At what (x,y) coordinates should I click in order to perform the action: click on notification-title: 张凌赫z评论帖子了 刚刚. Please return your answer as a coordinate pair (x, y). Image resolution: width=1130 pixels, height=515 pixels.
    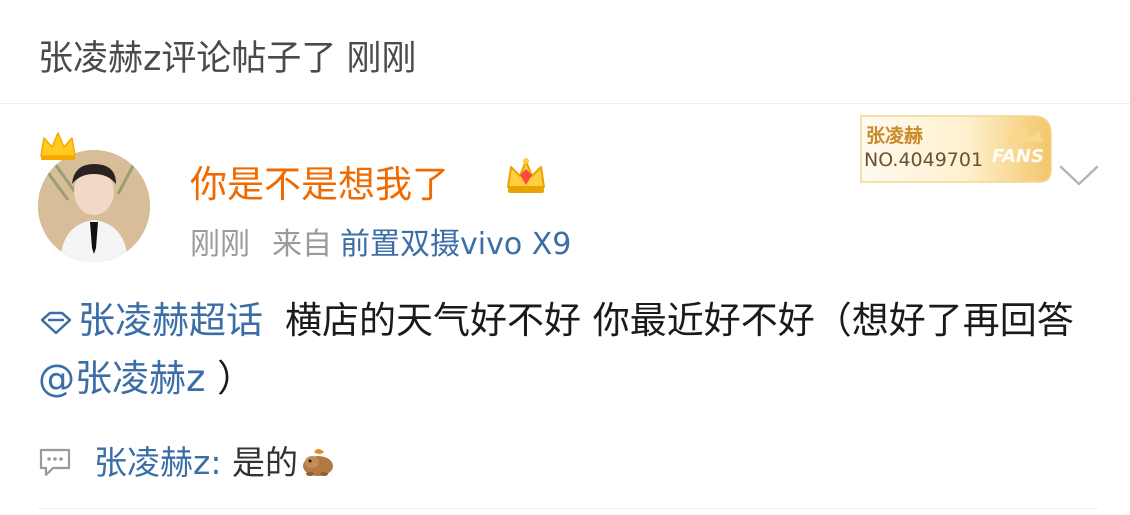
    Looking at the image, I should click on (227, 55).